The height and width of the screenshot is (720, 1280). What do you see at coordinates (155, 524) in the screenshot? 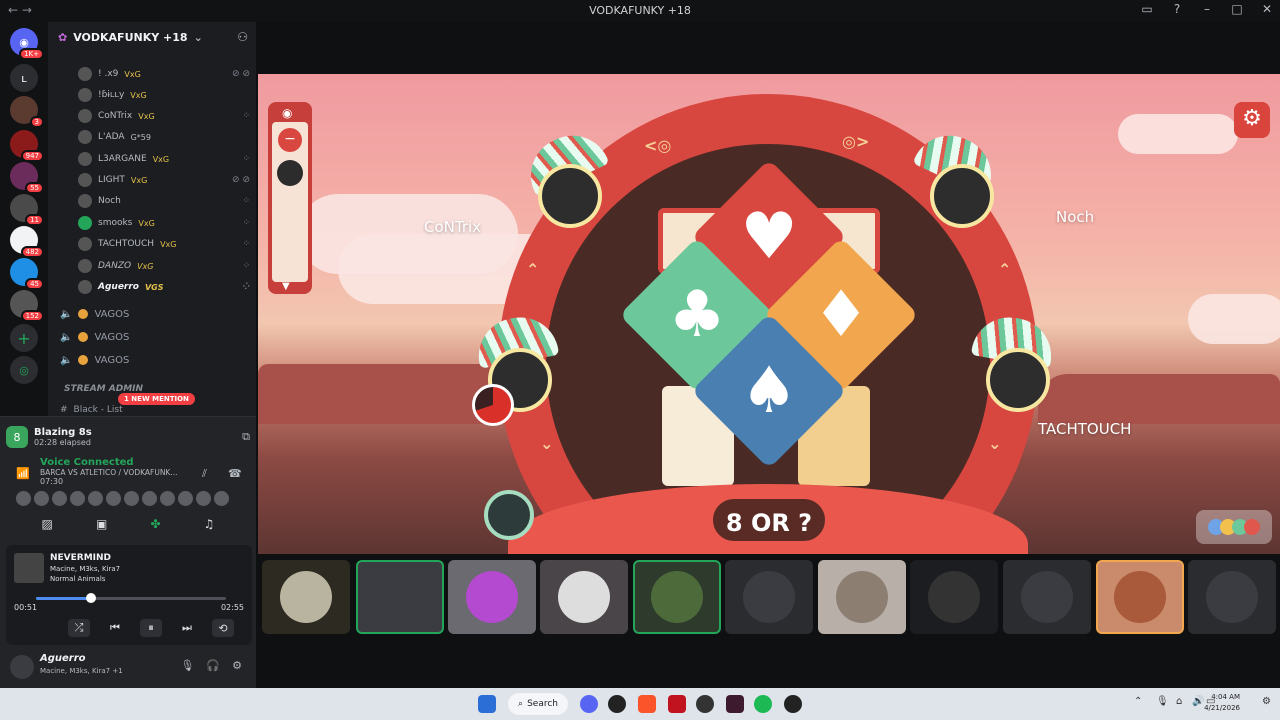
I see `activities-icon: ✤` at bounding box center [155, 524].